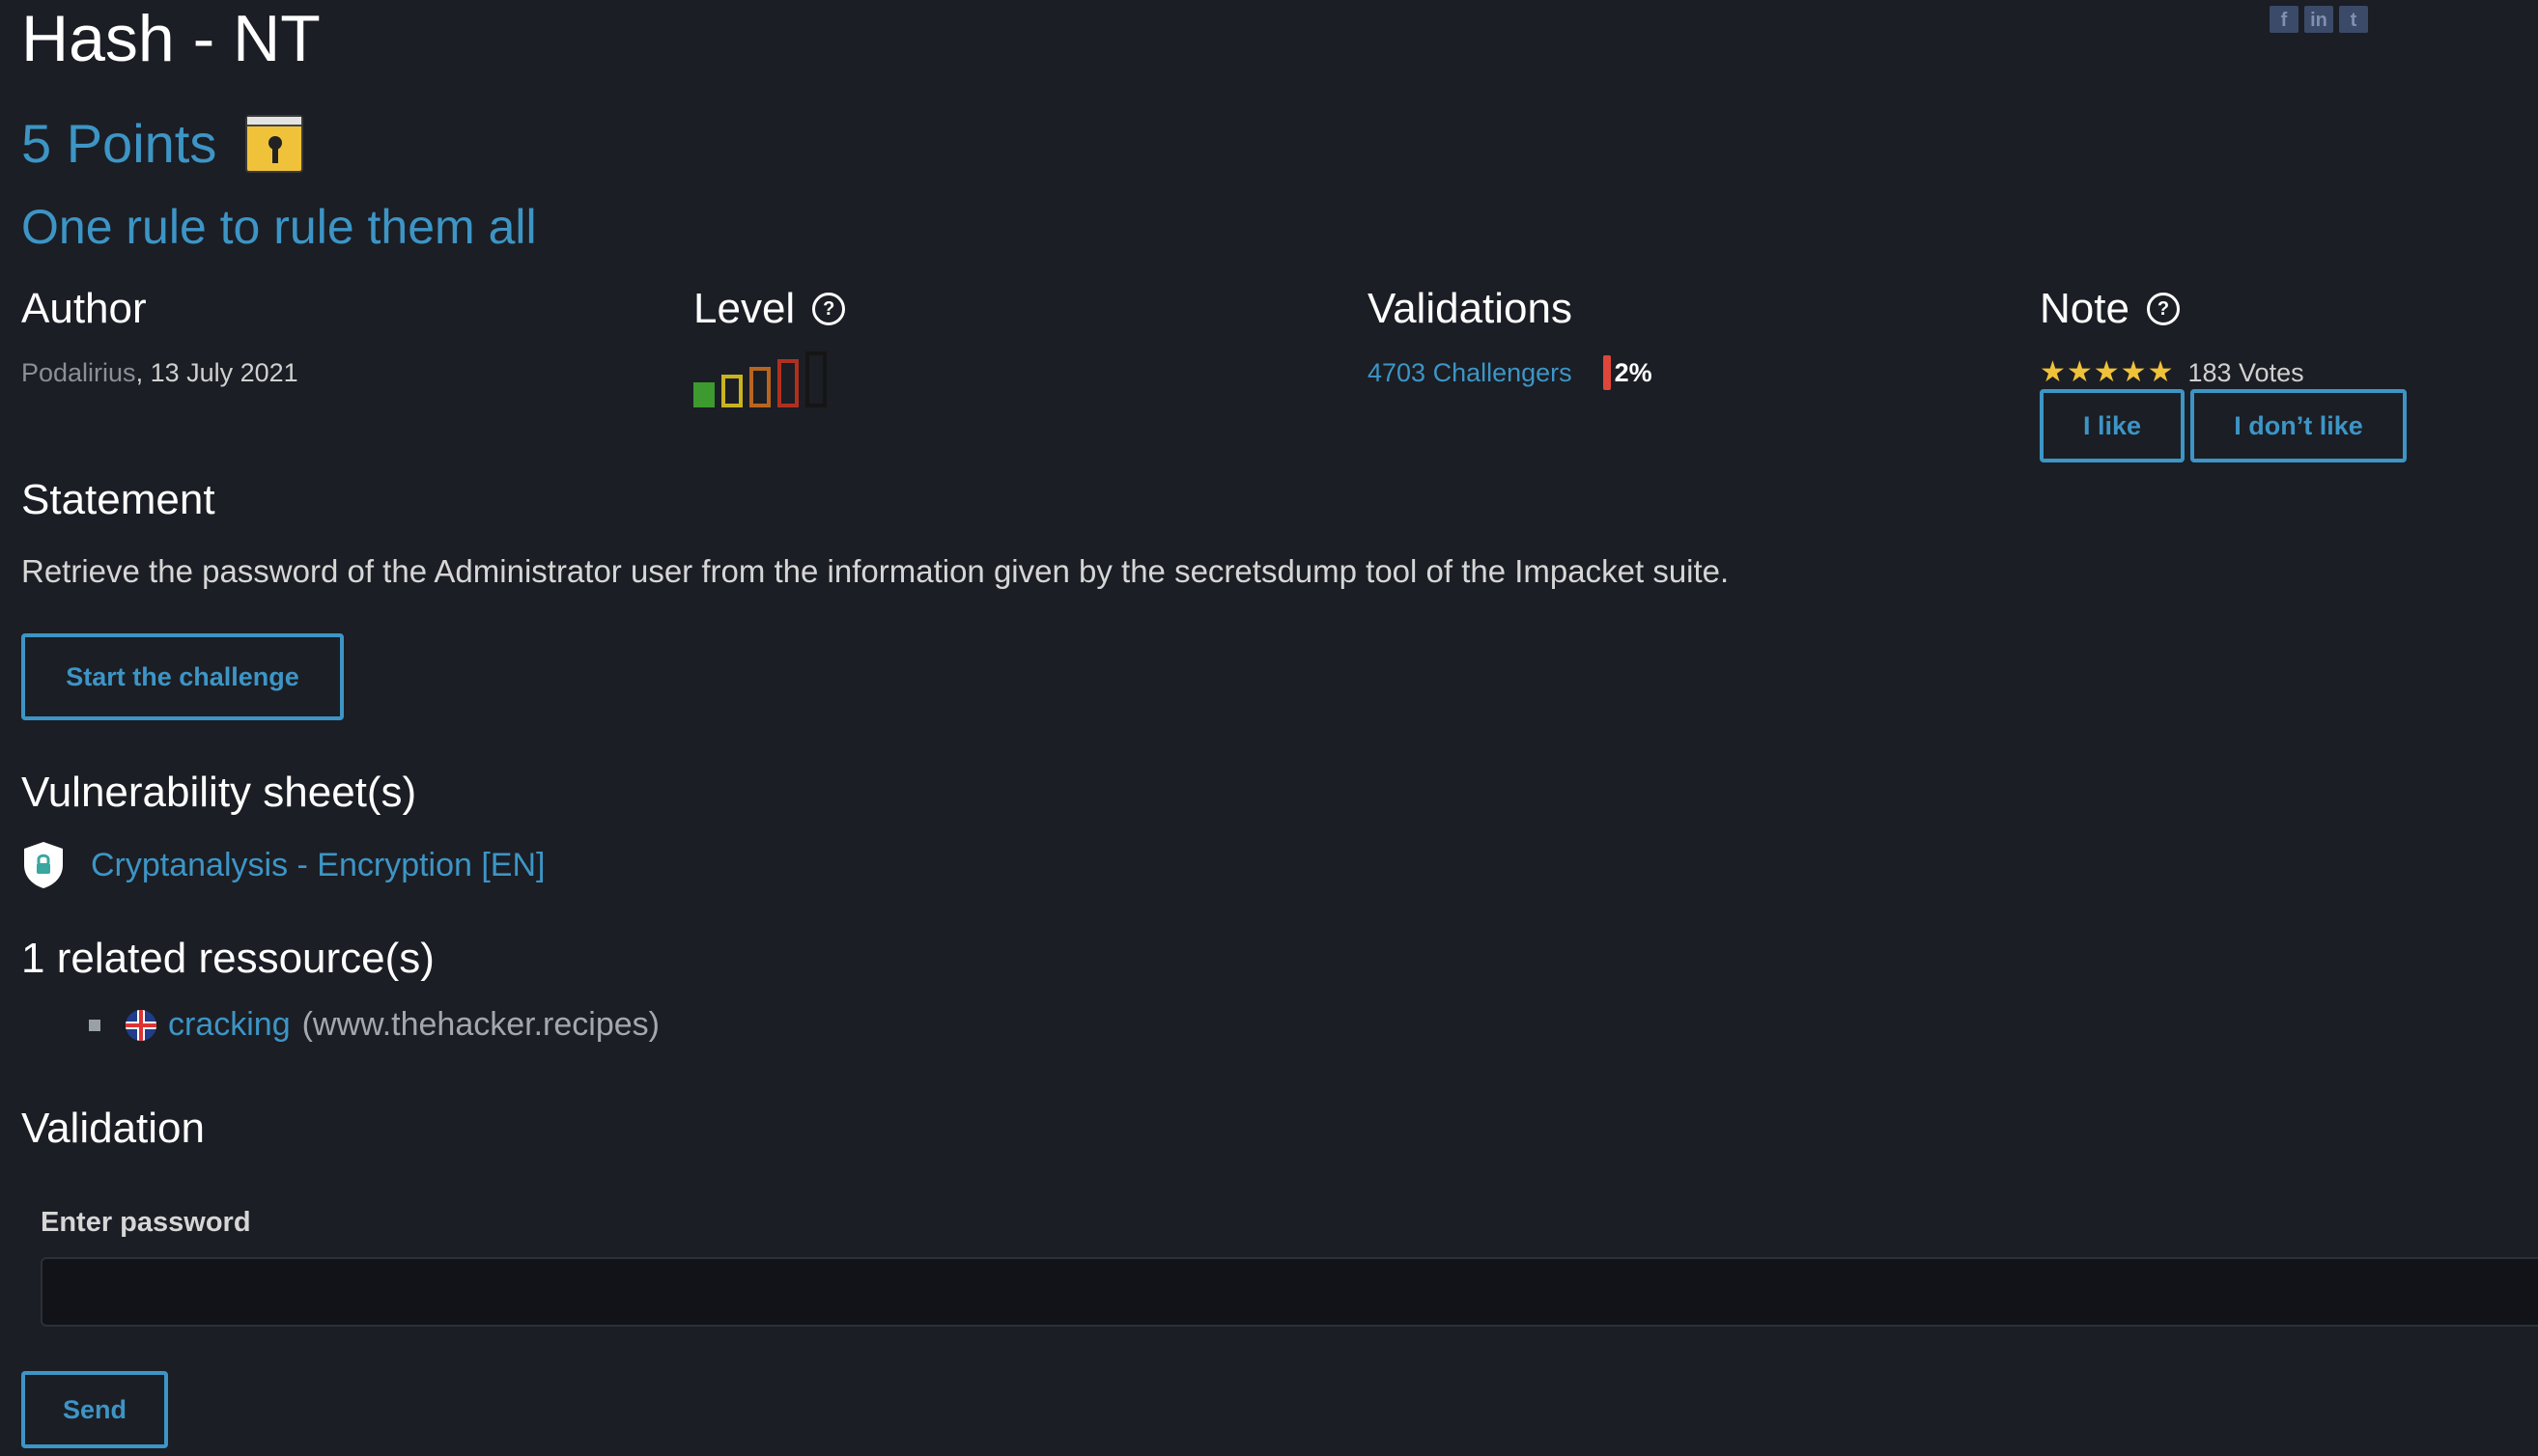 The image size is (2538, 1456). What do you see at coordinates (1289, 1292) in the screenshot?
I see `password-input` at bounding box center [1289, 1292].